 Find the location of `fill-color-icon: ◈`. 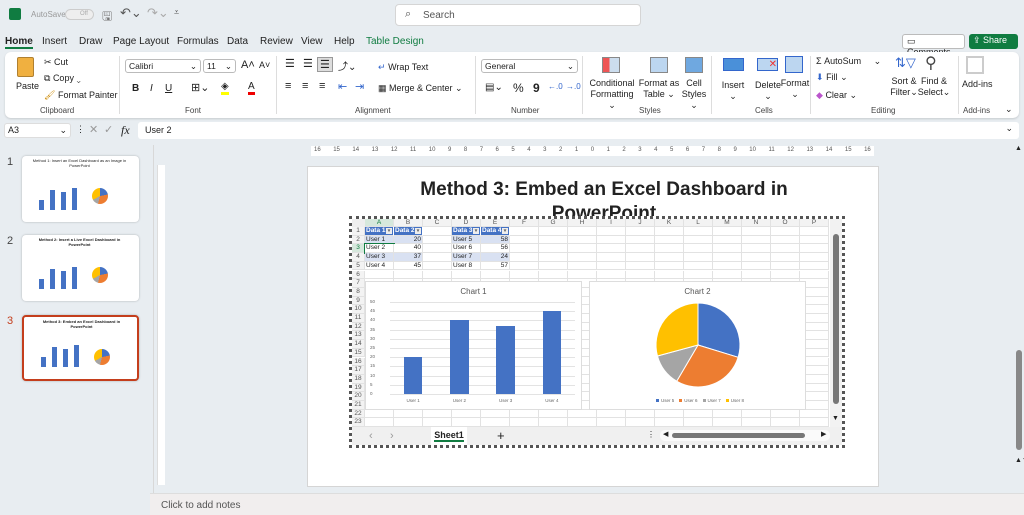

fill-color-icon: ◈ is located at coordinates (225, 88).